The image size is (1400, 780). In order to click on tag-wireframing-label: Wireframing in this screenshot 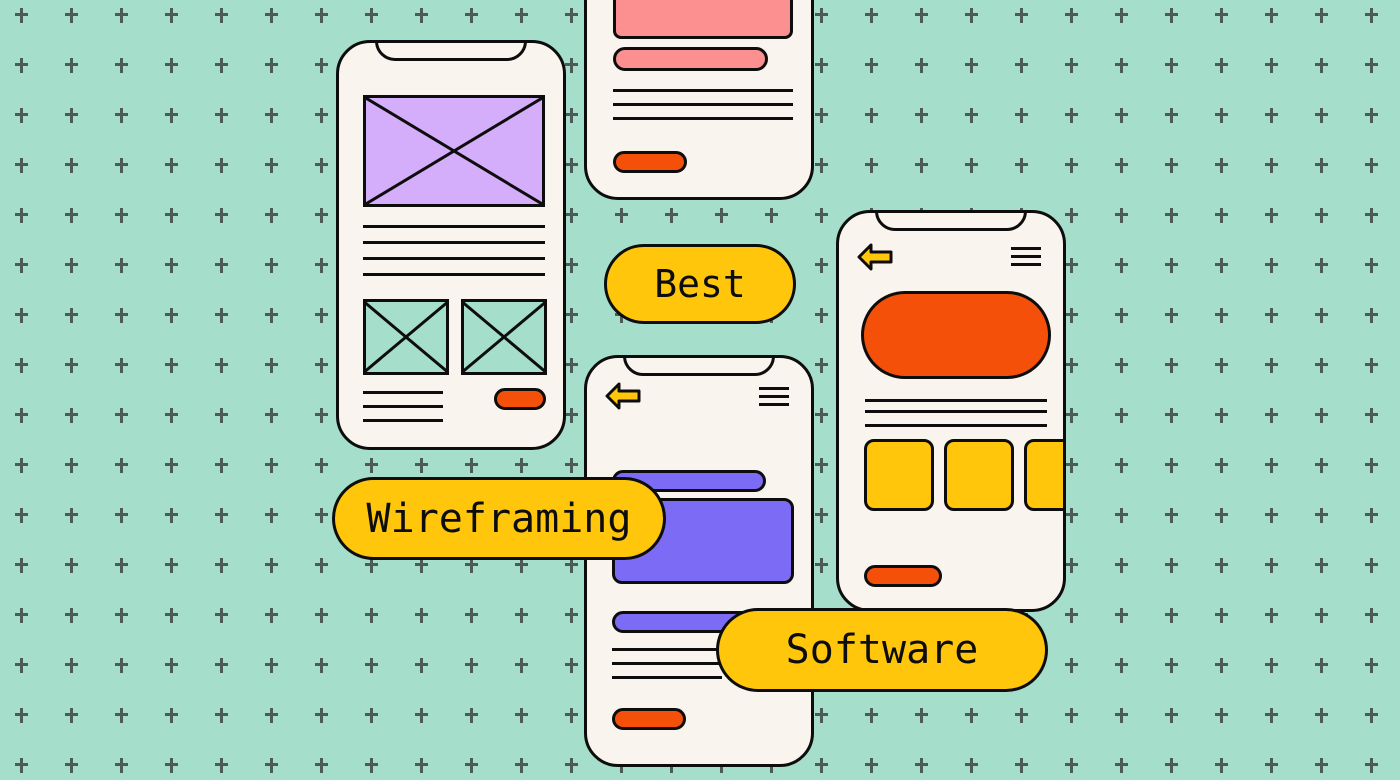, I will do `click(499, 518)`.